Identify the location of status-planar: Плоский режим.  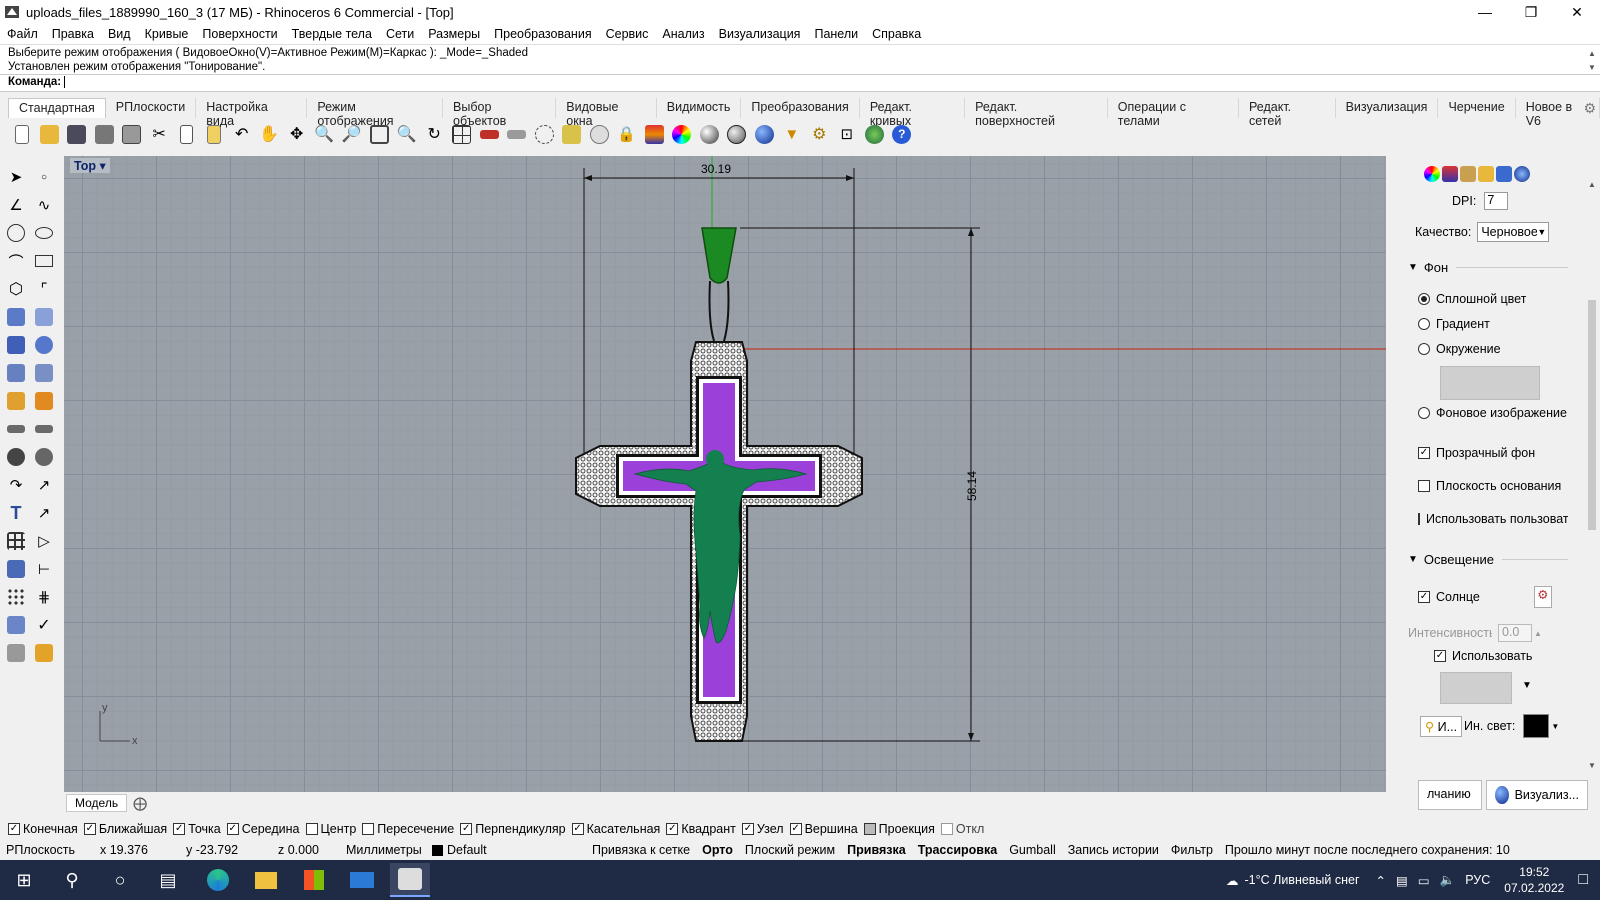
(790, 850).